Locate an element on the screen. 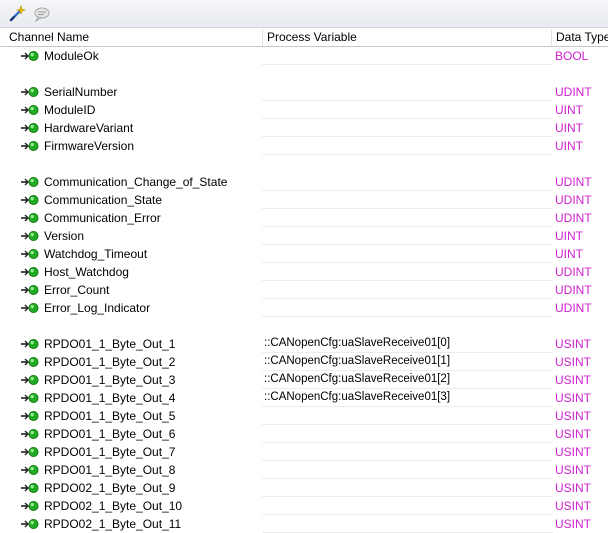  channel-name-cell: Error_Count is located at coordinates (131, 290).